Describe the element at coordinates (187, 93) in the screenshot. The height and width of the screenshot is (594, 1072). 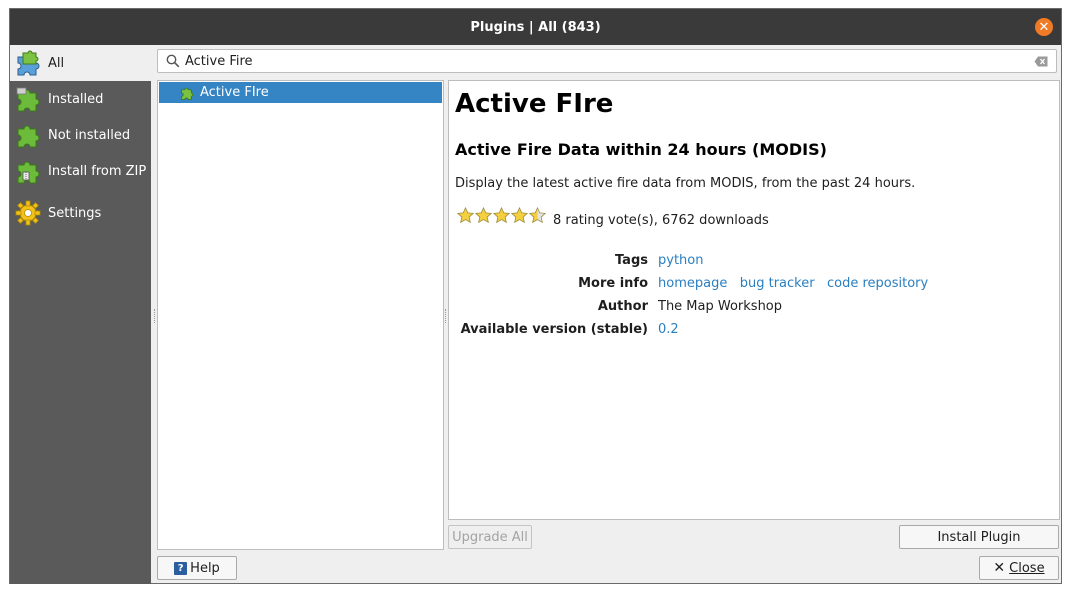
I see `plugin-icon` at that location.